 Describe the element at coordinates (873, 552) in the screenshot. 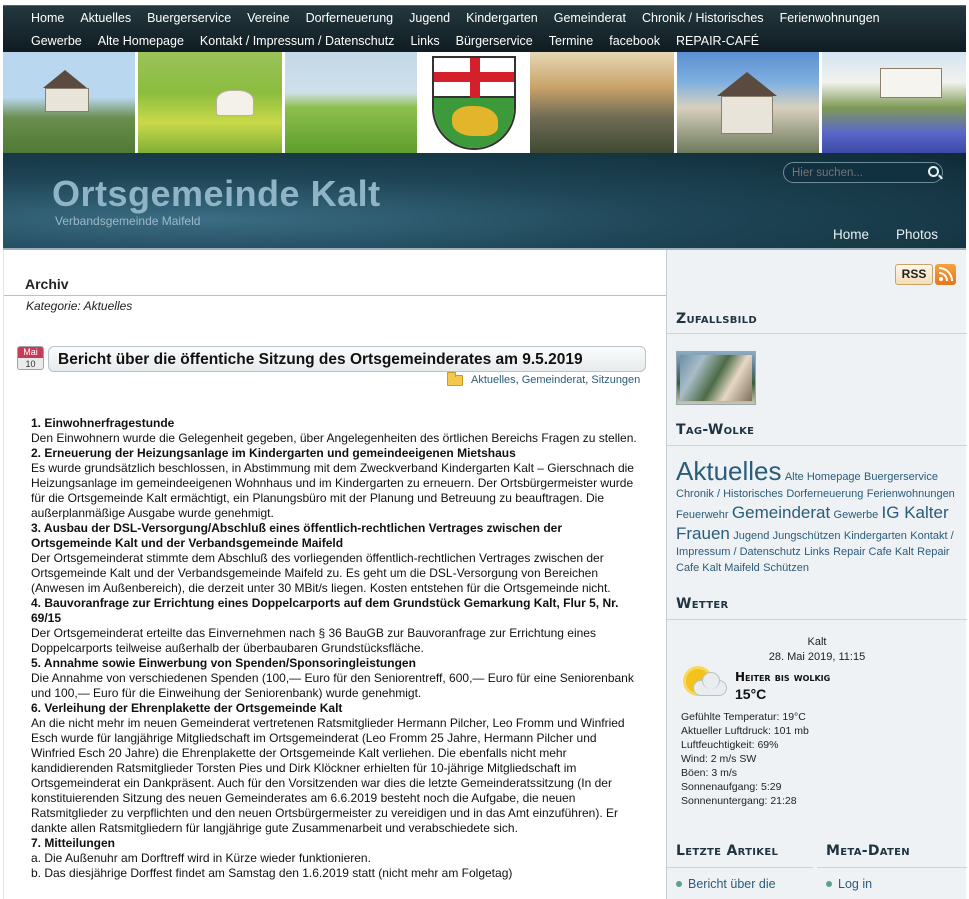

I see `tag-link: Repair Cafe Kalt` at that location.